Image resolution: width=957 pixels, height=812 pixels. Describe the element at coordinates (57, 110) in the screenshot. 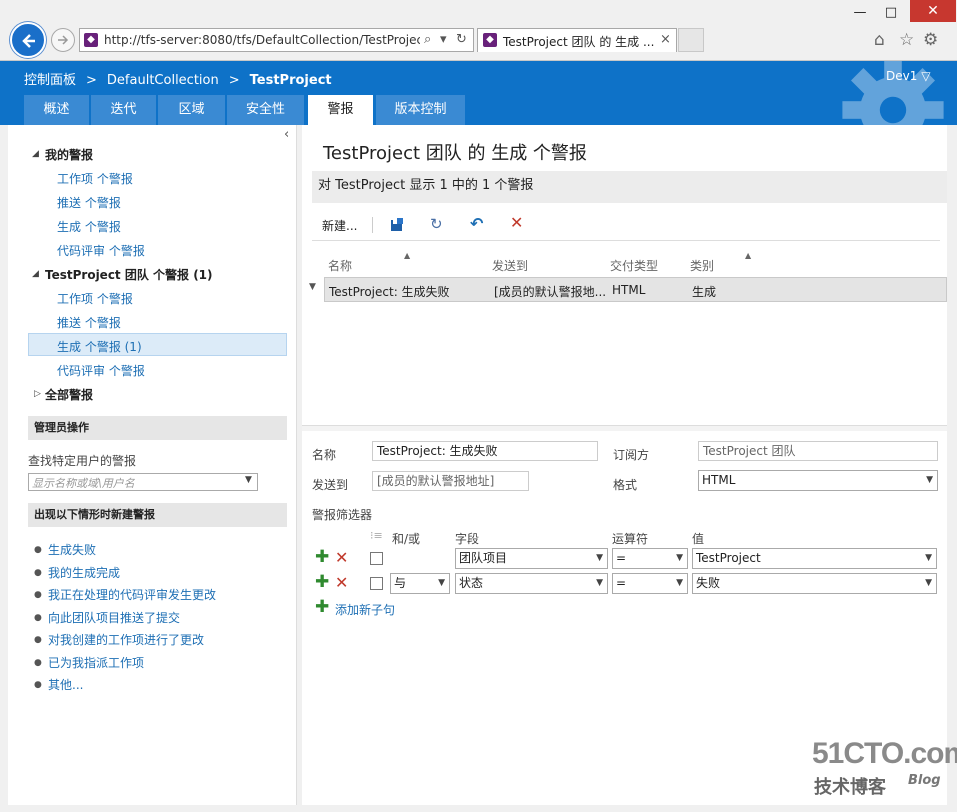

I see `tab-overview: 概述` at that location.